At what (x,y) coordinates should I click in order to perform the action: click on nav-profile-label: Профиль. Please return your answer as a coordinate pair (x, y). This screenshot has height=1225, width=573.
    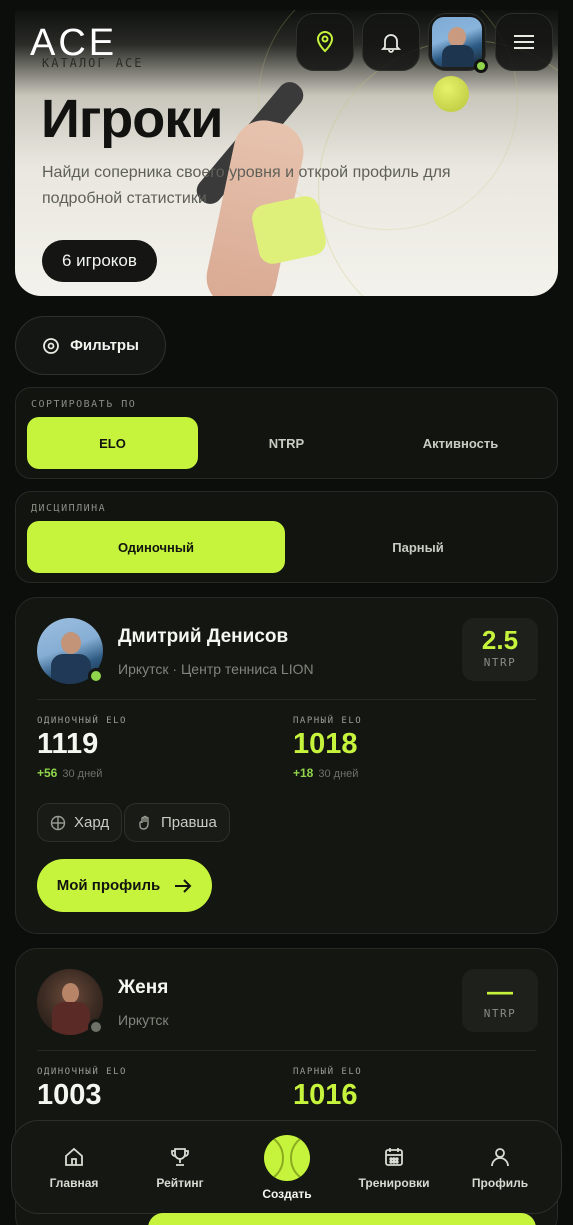
    Looking at the image, I should click on (500, 1183).